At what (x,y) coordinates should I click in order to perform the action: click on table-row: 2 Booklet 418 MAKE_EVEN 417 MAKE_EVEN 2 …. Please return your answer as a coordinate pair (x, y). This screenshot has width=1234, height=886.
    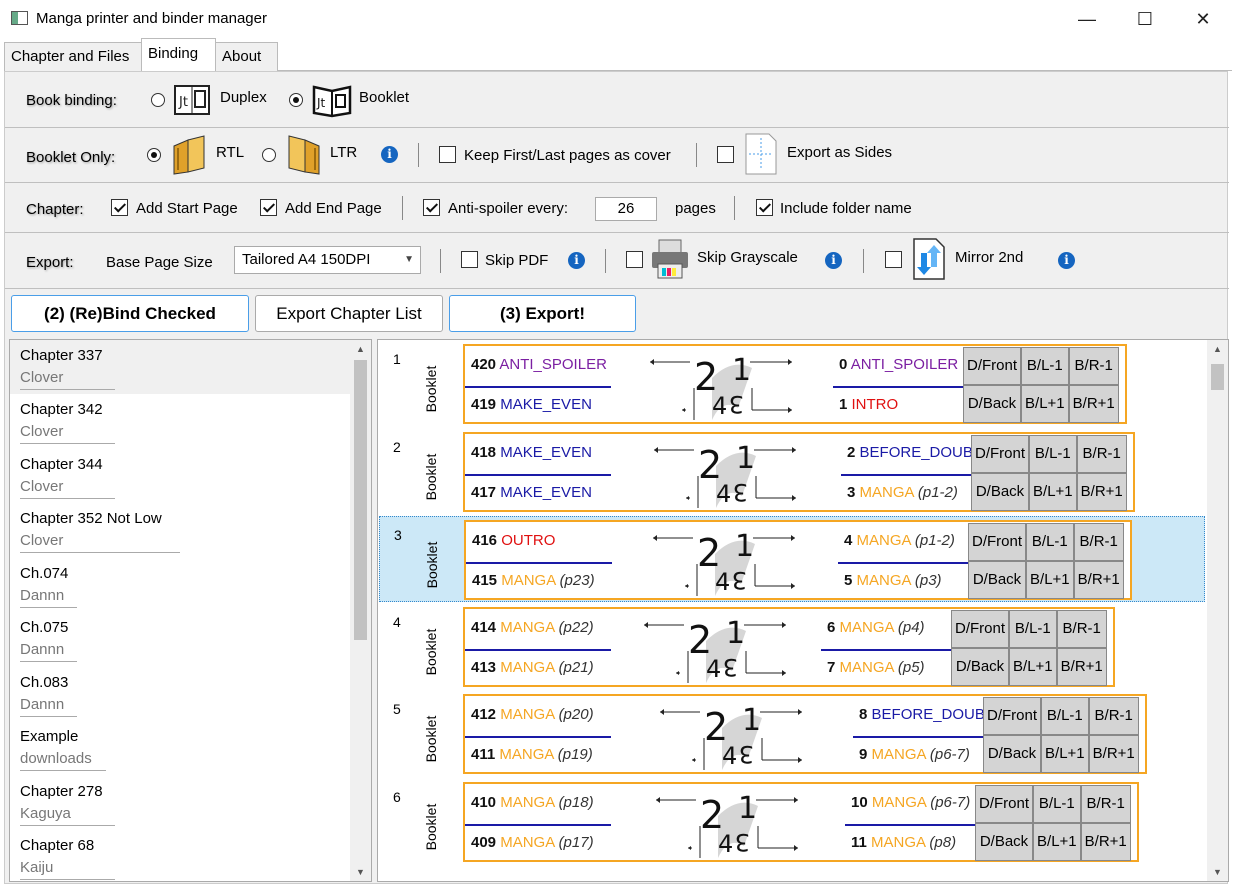
    Looking at the image, I should click on (792, 472).